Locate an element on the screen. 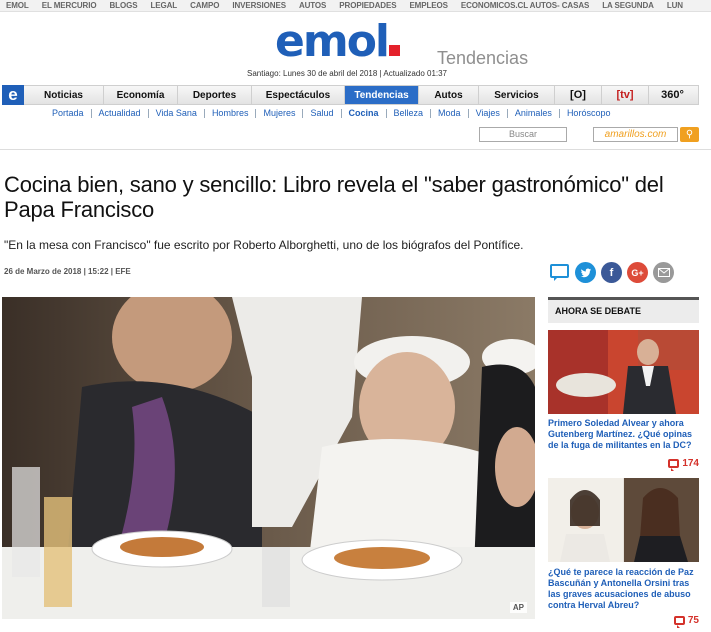 This screenshot has width=711, height=632. search-input: Buscar is located at coordinates (523, 134).